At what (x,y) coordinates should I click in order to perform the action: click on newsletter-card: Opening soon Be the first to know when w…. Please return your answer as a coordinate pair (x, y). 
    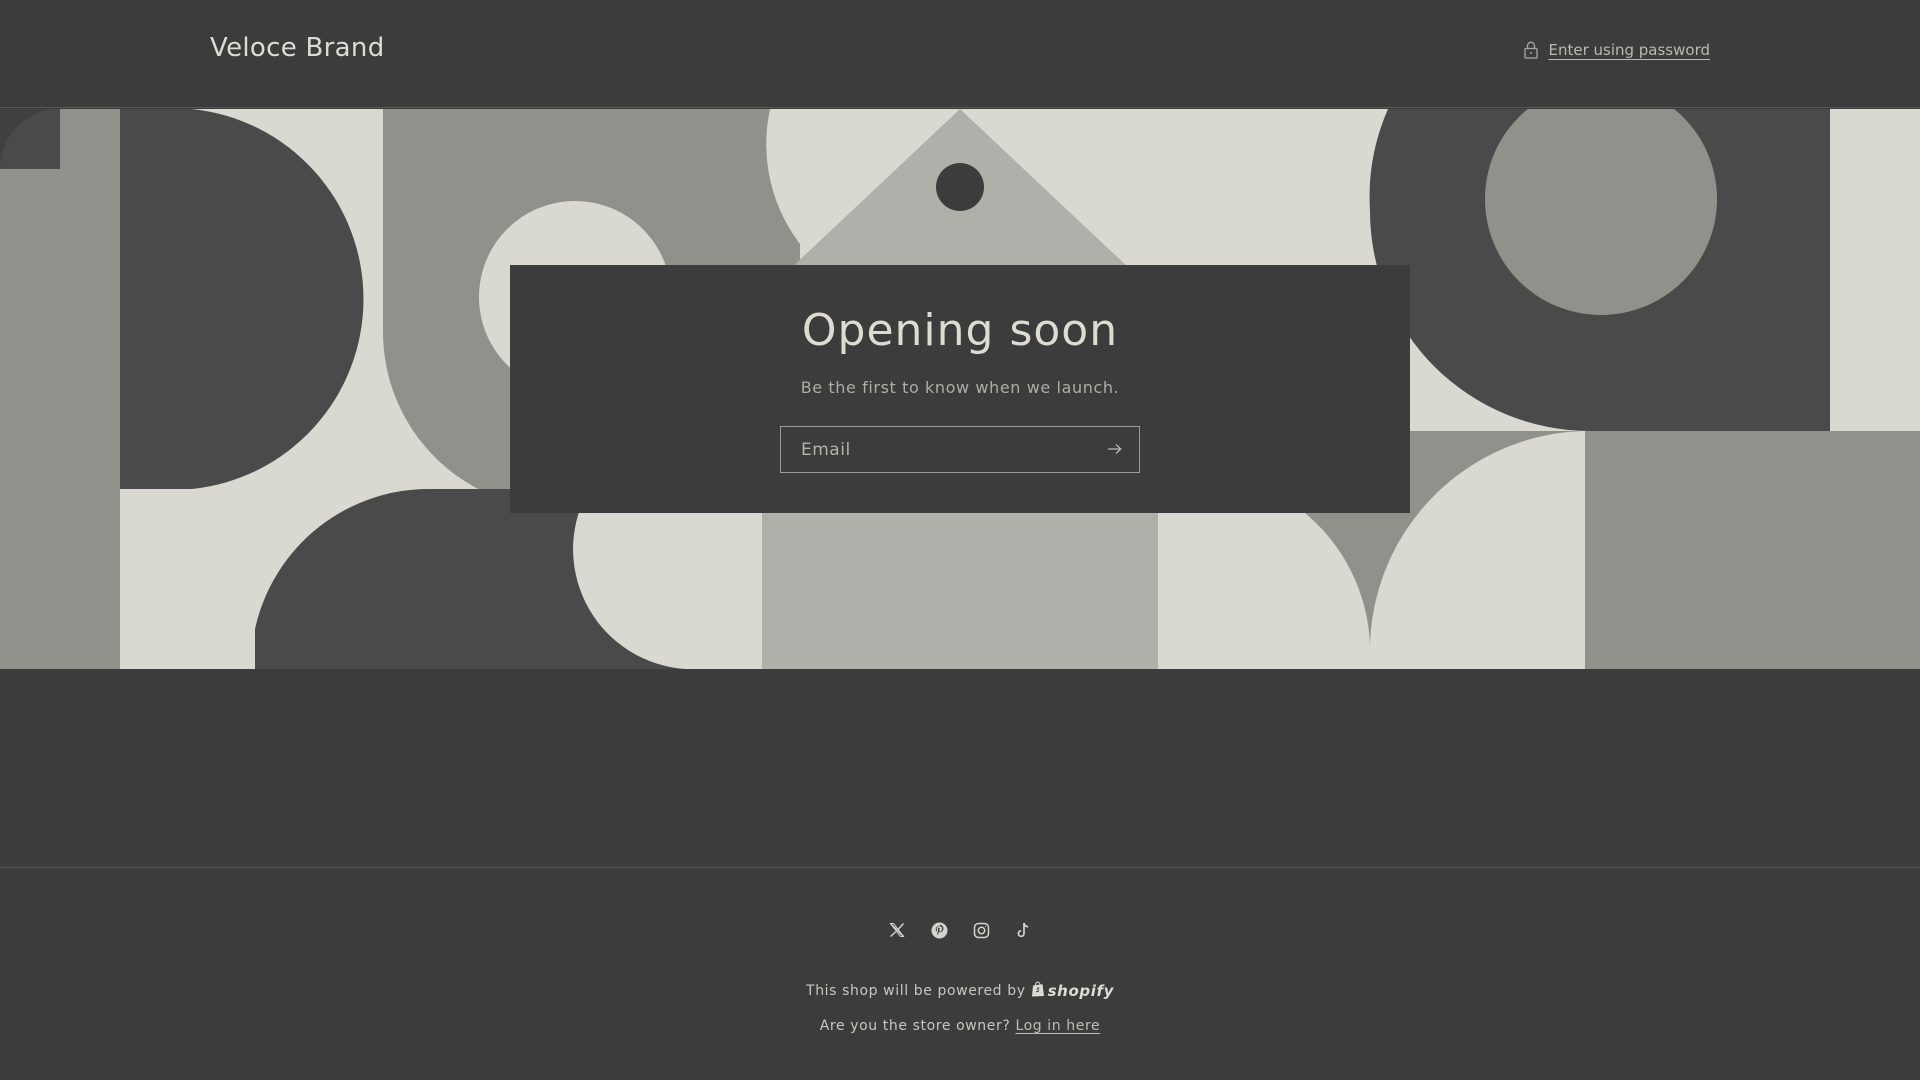
    Looking at the image, I should click on (960, 389).